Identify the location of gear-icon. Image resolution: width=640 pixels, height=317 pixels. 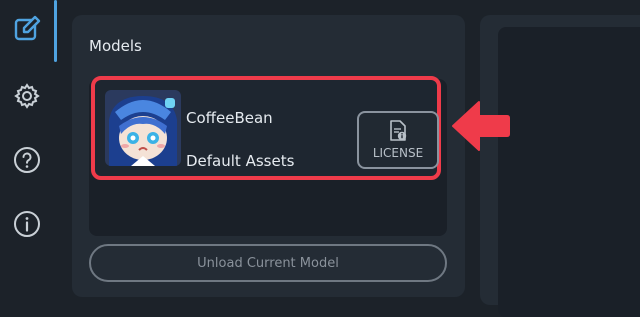
(27, 96).